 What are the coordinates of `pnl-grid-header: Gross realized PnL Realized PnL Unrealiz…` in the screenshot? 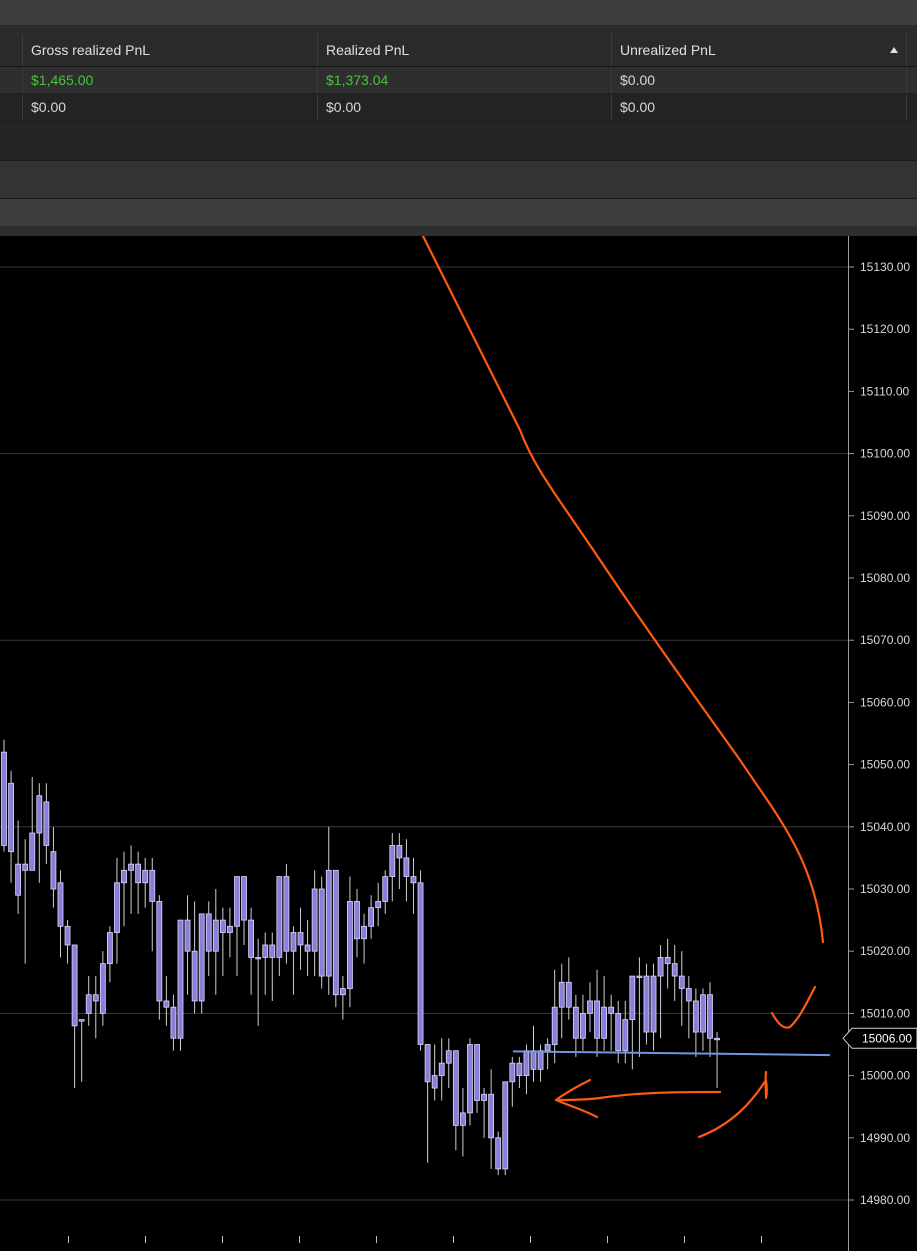 It's located at (458, 50).